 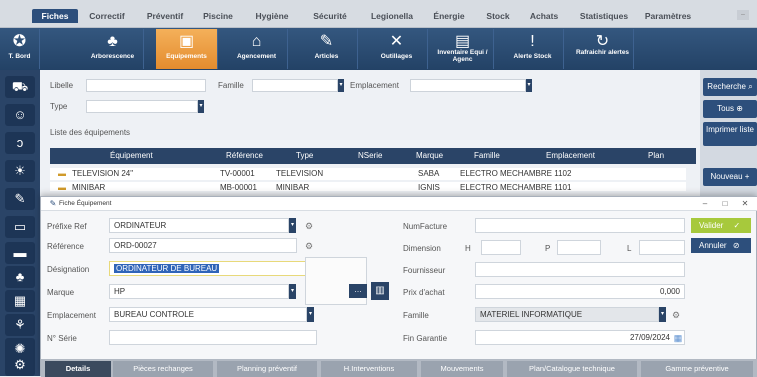 What do you see at coordinates (341, 85) in the screenshot?
I see `famille-dropdown-icon: ▾` at bounding box center [341, 85].